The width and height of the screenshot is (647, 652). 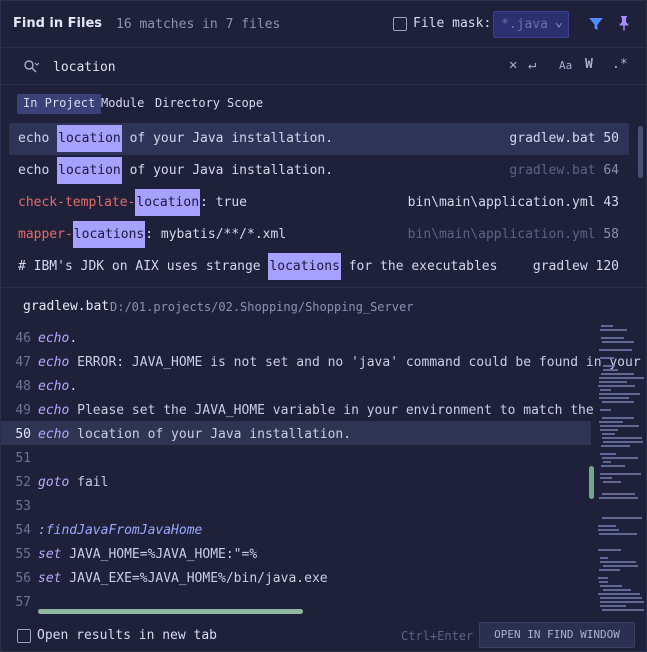 I want to click on regex-icon: .*, so click(x=620, y=64).